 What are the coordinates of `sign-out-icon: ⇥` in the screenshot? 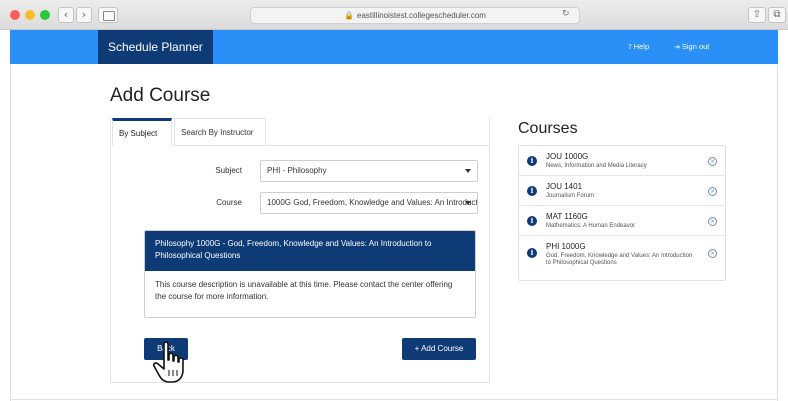 It's located at (677, 47).